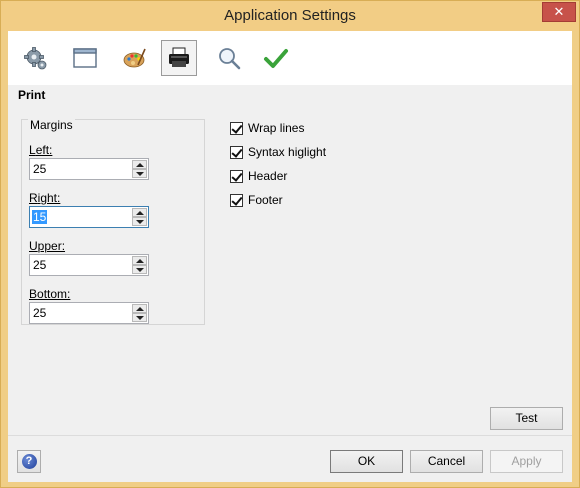  I want to click on magnifier-icon, so click(230, 59).